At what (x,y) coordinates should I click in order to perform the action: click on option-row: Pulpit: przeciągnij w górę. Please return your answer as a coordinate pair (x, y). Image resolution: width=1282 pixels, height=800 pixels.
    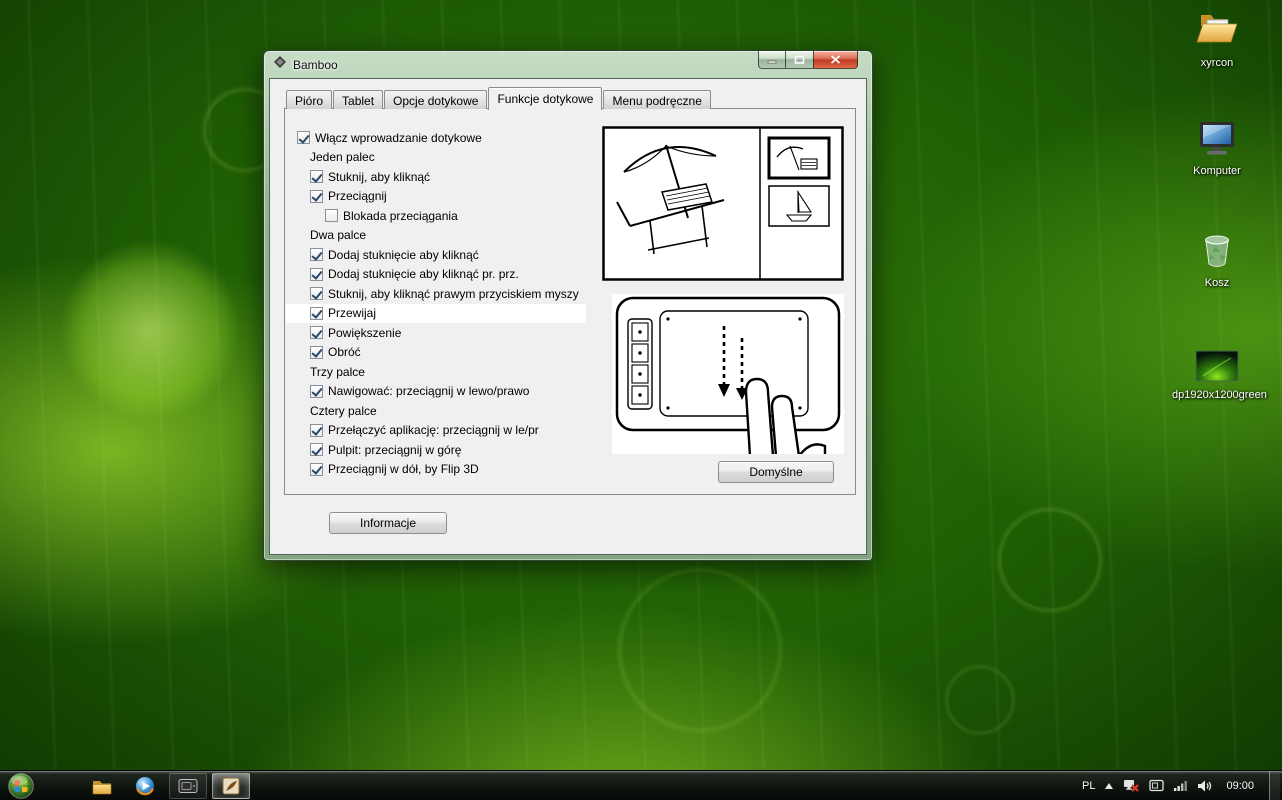
    Looking at the image, I should click on (436, 450).